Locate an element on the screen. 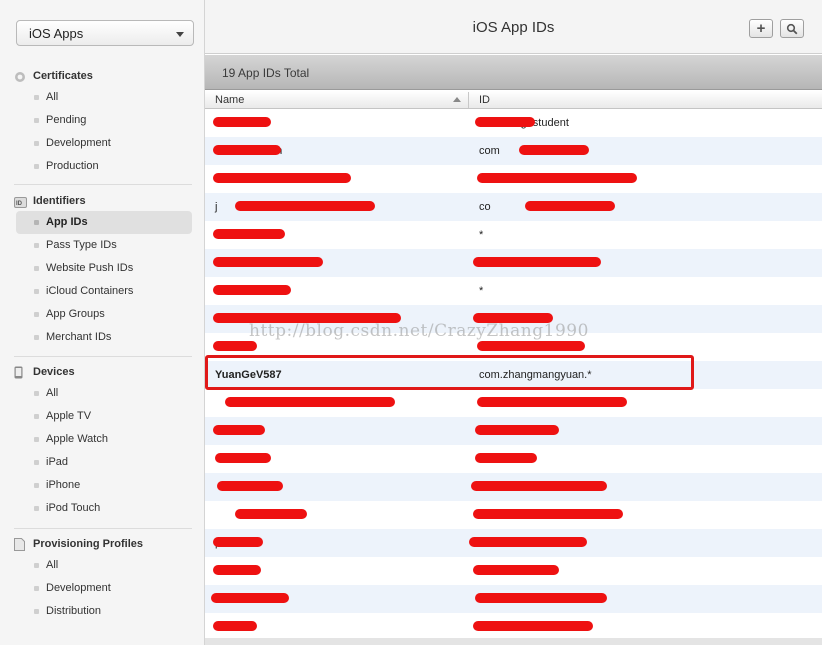 This screenshot has width=822, height=645. sidebar-item-distribution: Distribution is located at coordinates (102, 611).